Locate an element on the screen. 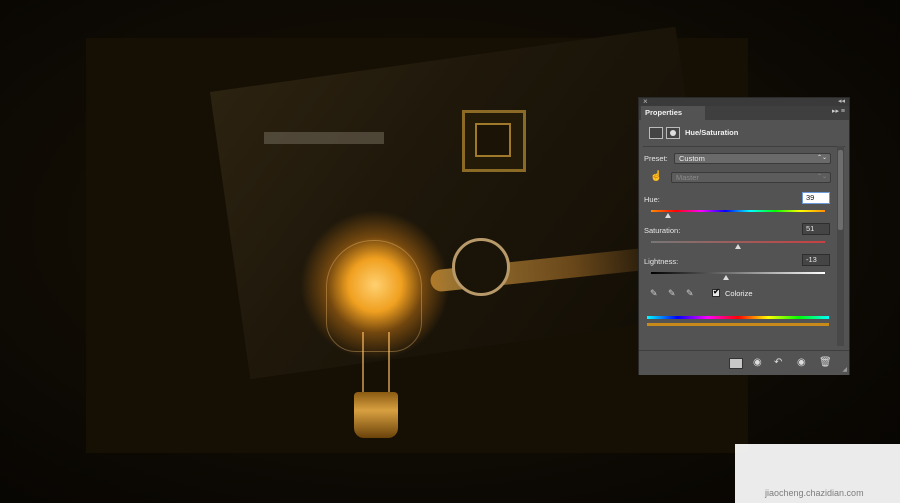  cpu-socket-image is located at coordinates (494, 141).